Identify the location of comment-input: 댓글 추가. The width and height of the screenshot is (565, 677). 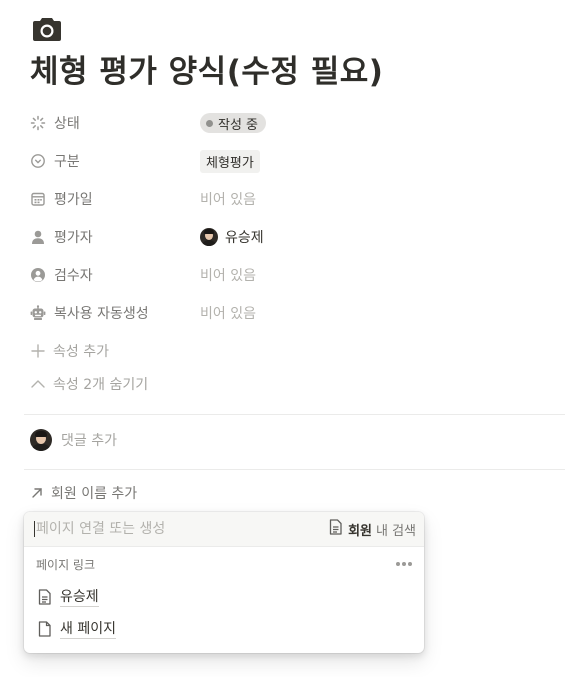
(73, 440).